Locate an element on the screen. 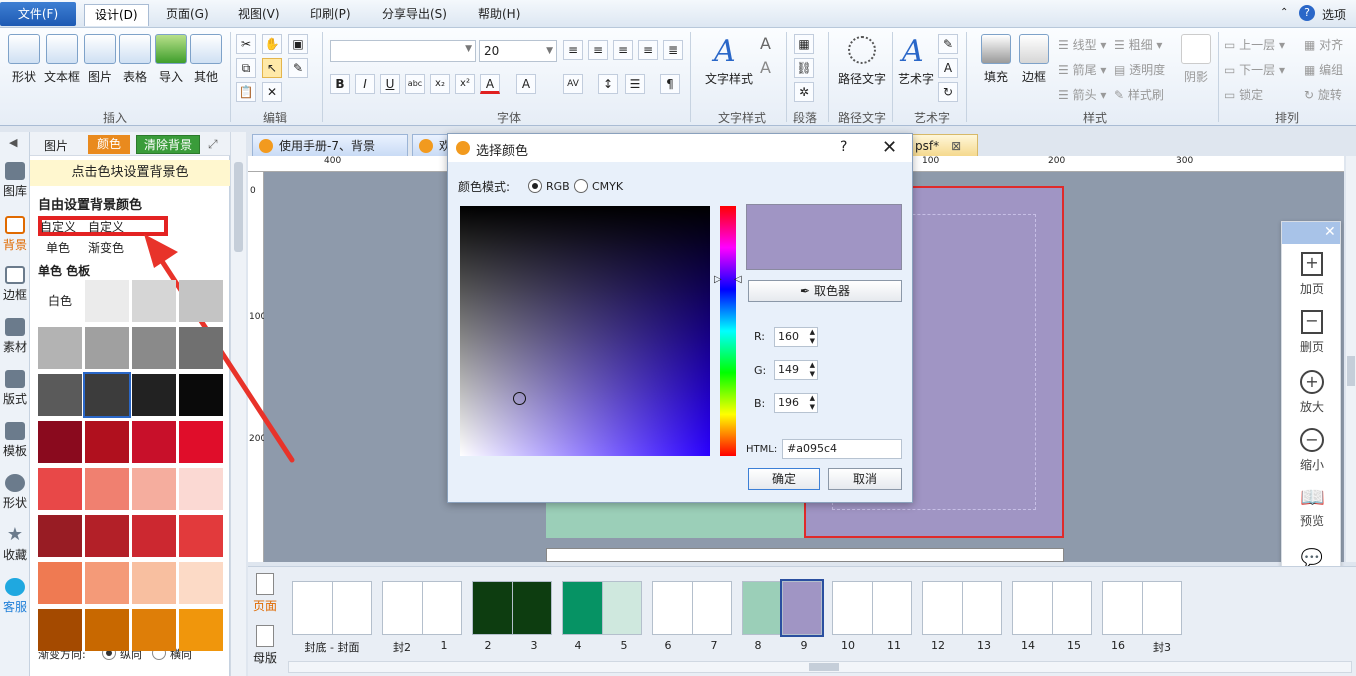 This screenshot has height=676, width=1356. distribute-icon: ≣ is located at coordinates (673, 50).